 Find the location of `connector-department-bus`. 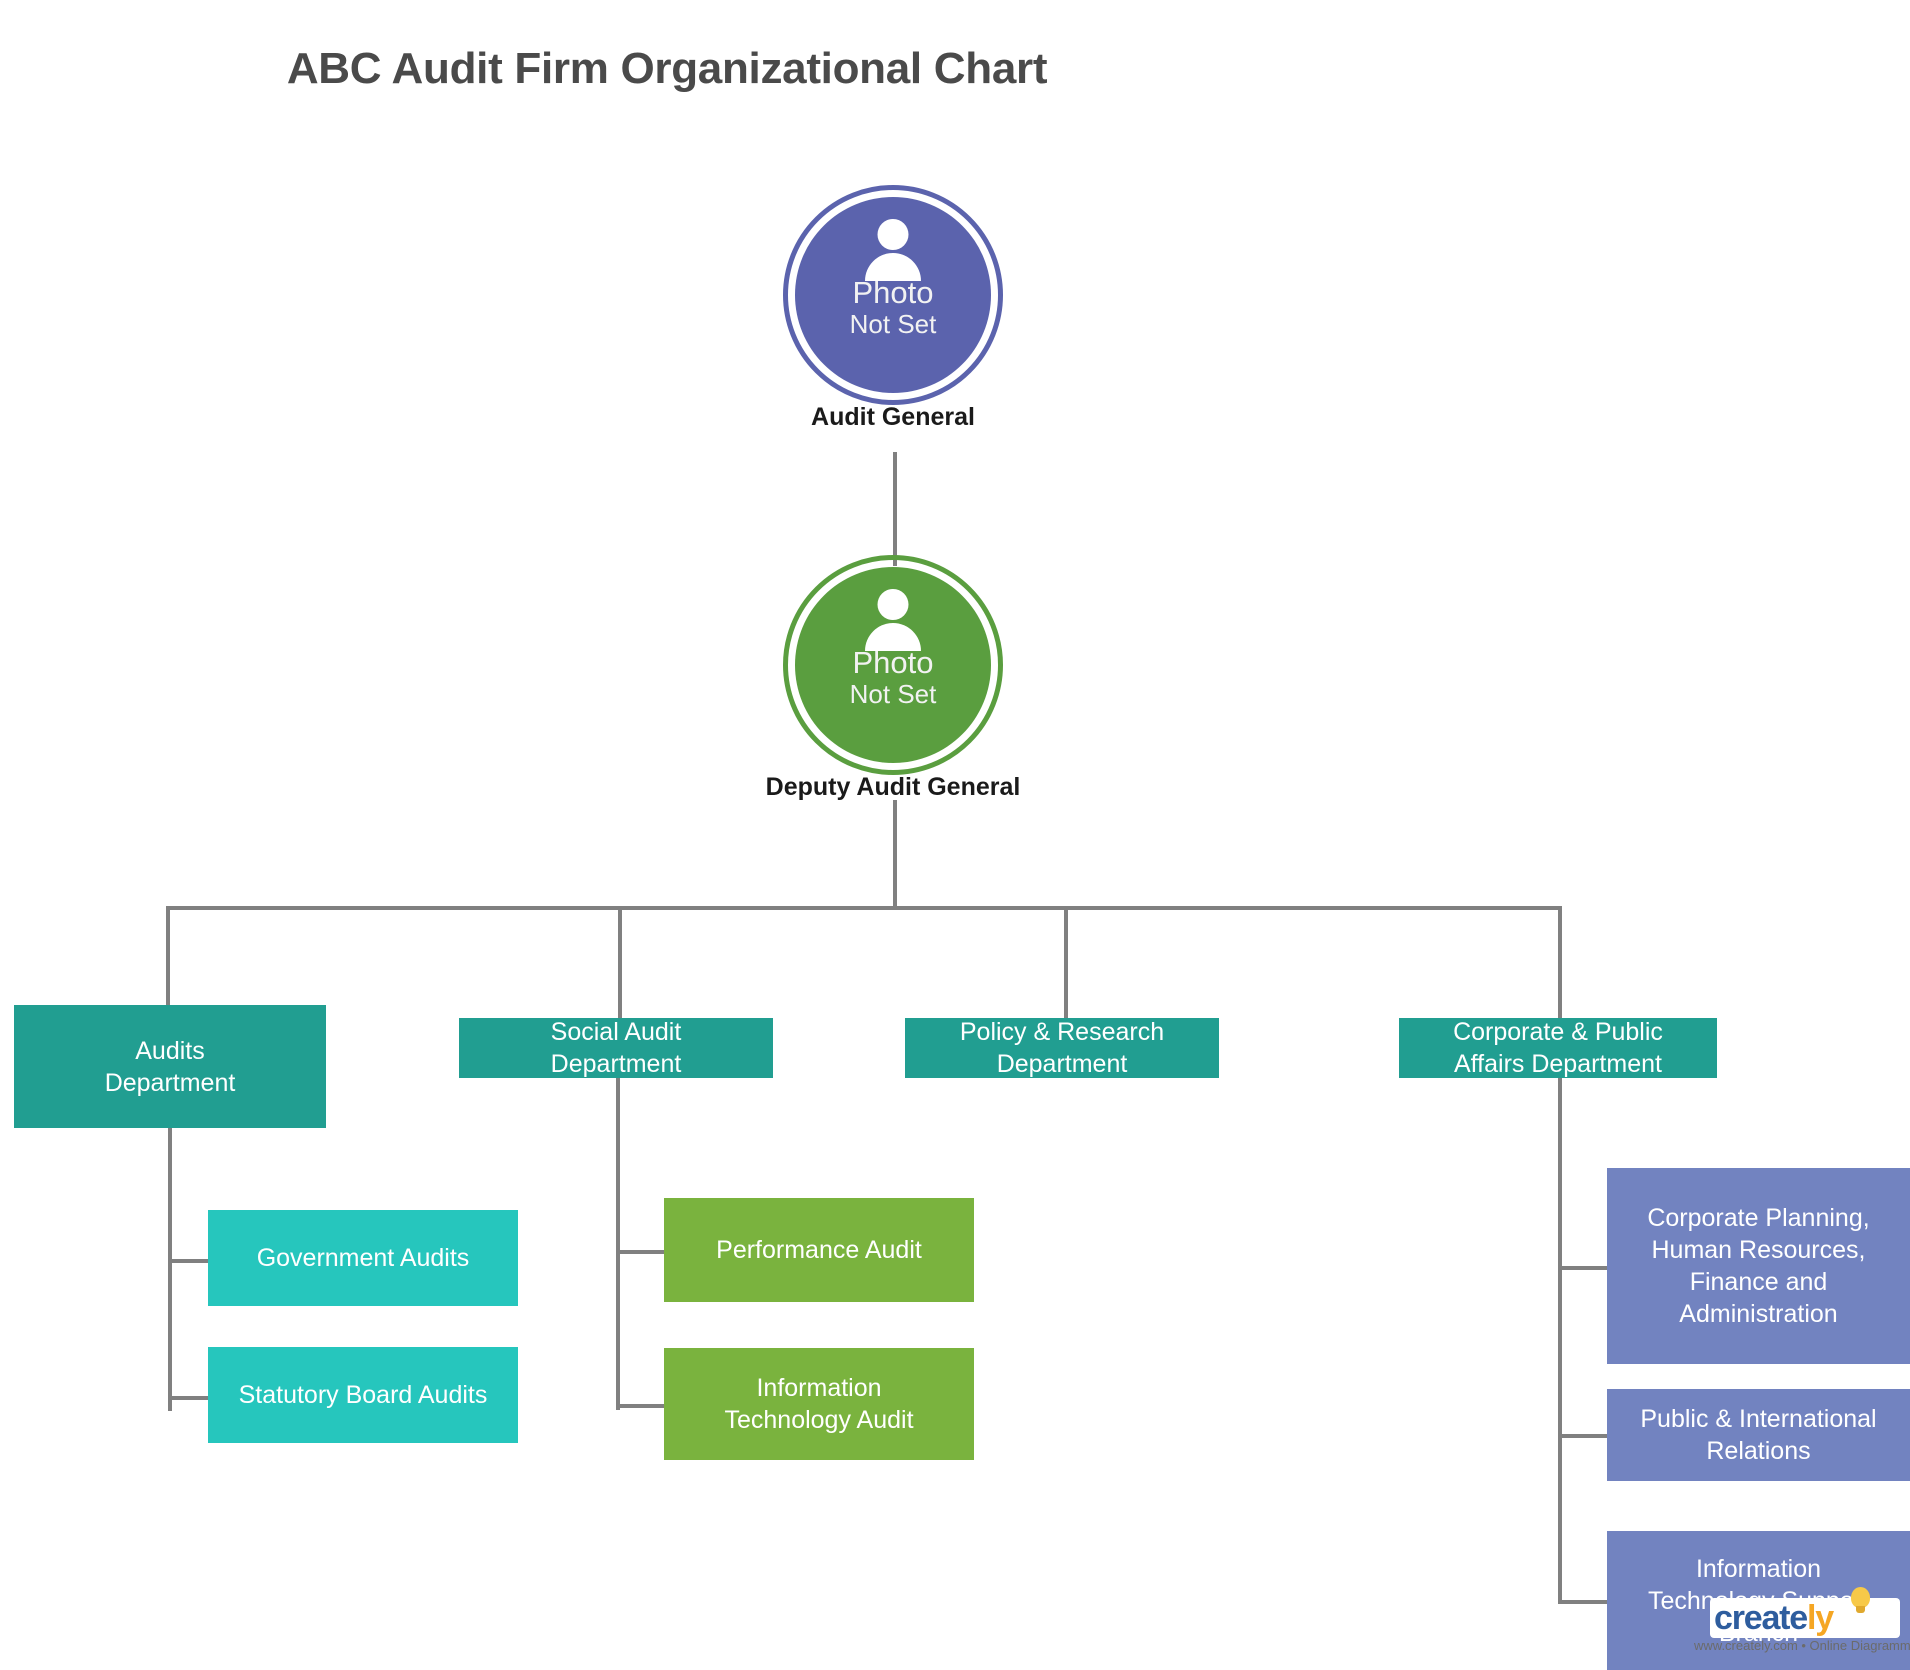

connector-department-bus is located at coordinates (864, 908).